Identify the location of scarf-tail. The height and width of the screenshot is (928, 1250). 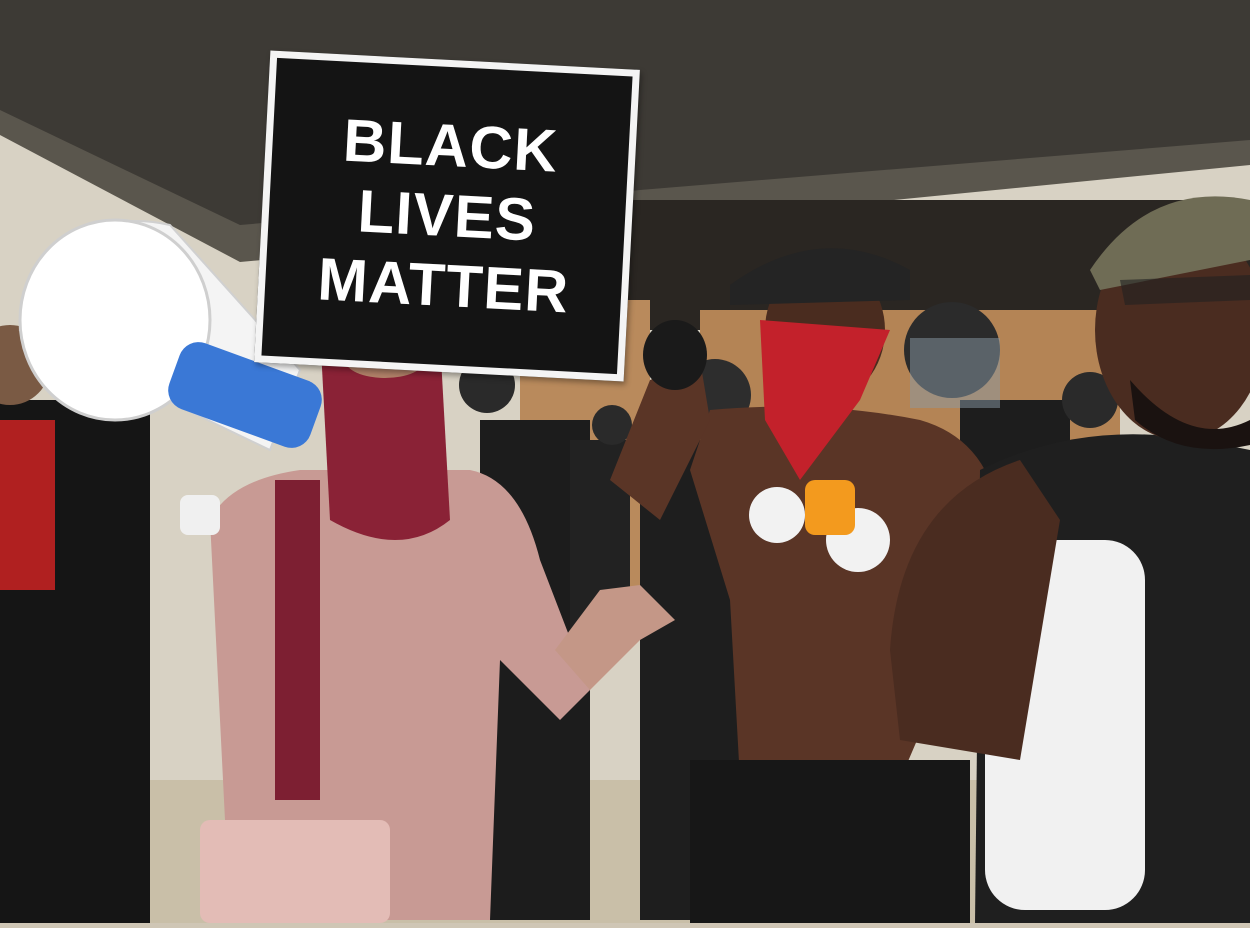
(297, 640).